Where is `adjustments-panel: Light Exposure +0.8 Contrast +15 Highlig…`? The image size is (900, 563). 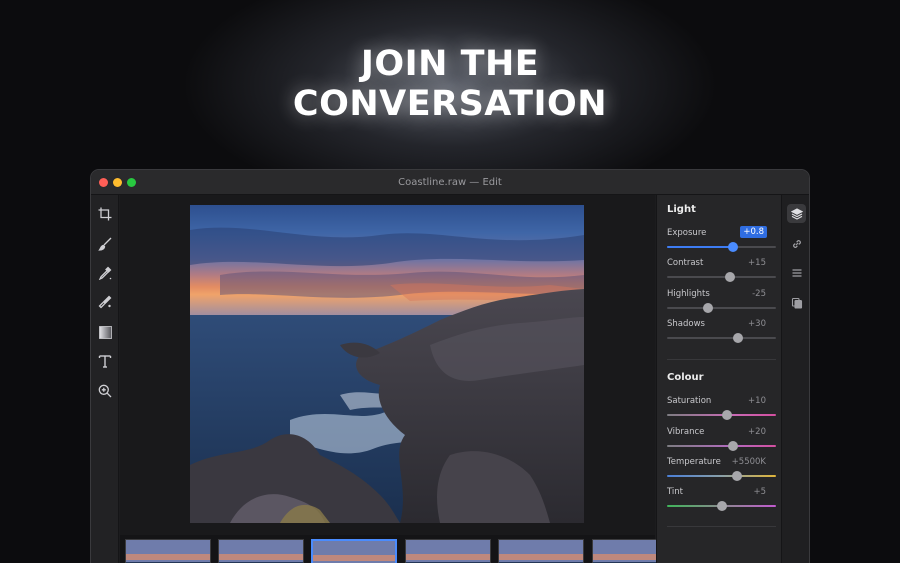
adjustments-panel: Light Exposure +0.8 Contrast +15 Highlig… is located at coordinates (718, 379).